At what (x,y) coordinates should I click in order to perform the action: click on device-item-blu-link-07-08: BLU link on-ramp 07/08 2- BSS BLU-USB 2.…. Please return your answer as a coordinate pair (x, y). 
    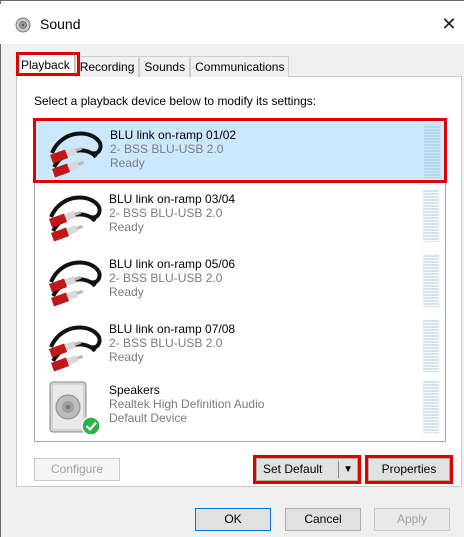
    Looking at the image, I should click on (240, 346).